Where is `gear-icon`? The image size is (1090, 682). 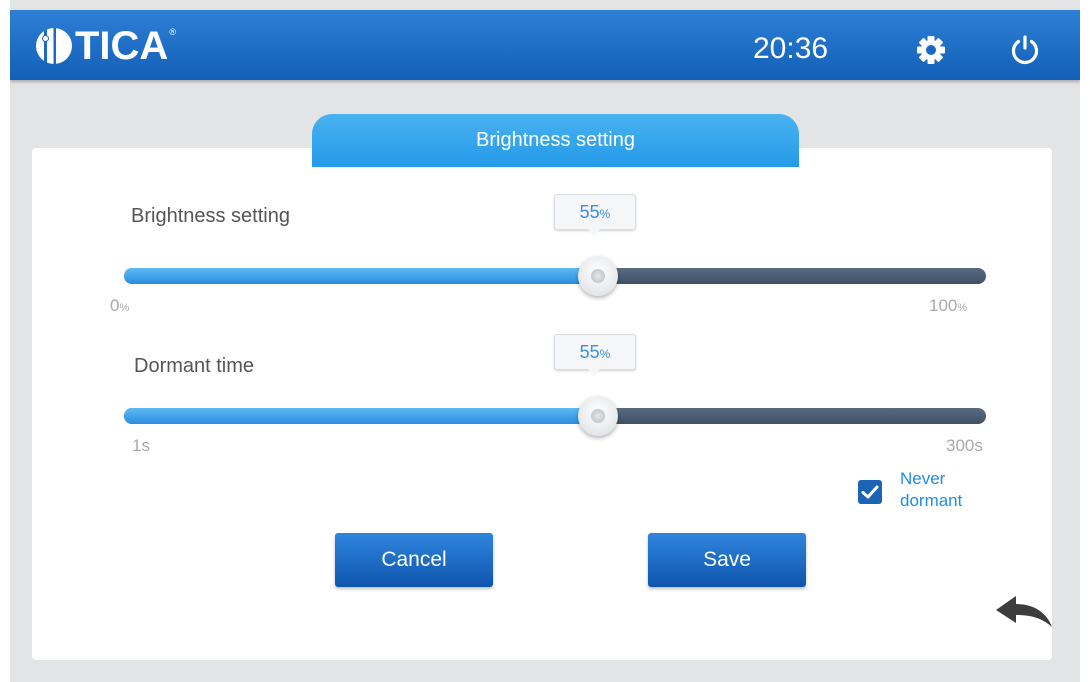 gear-icon is located at coordinates (931, 50).